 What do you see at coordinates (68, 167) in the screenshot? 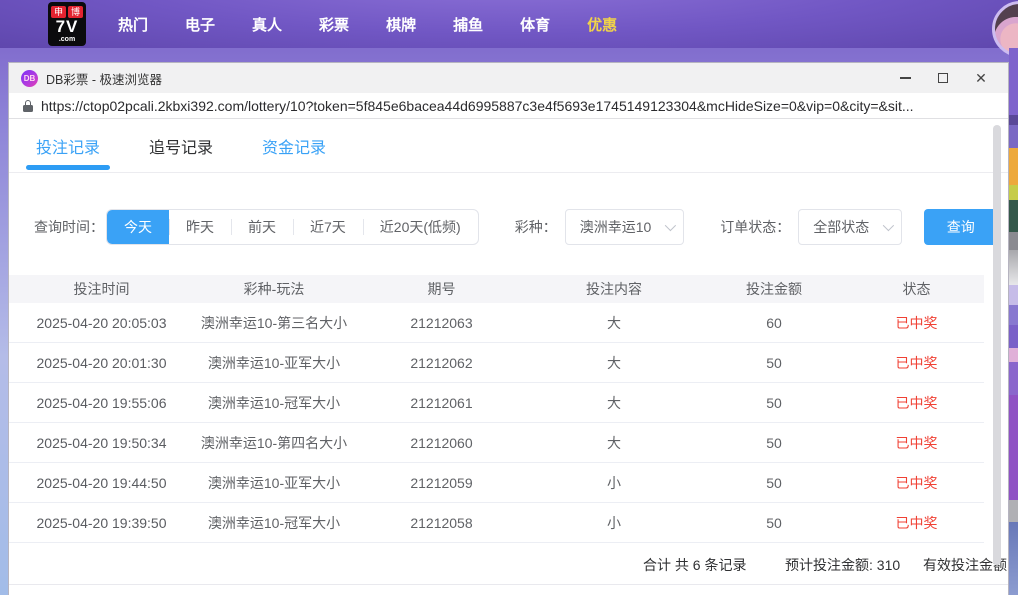
I see `active-tab-underline` at bounding box center [68, 167].